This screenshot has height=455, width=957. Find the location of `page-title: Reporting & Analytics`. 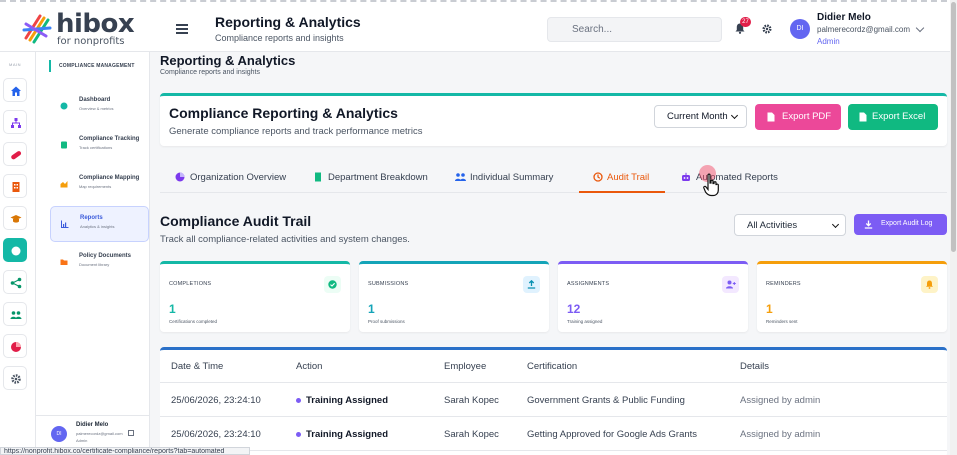

page-title: Reporting & Analytics is located at coordinates (228, 60).